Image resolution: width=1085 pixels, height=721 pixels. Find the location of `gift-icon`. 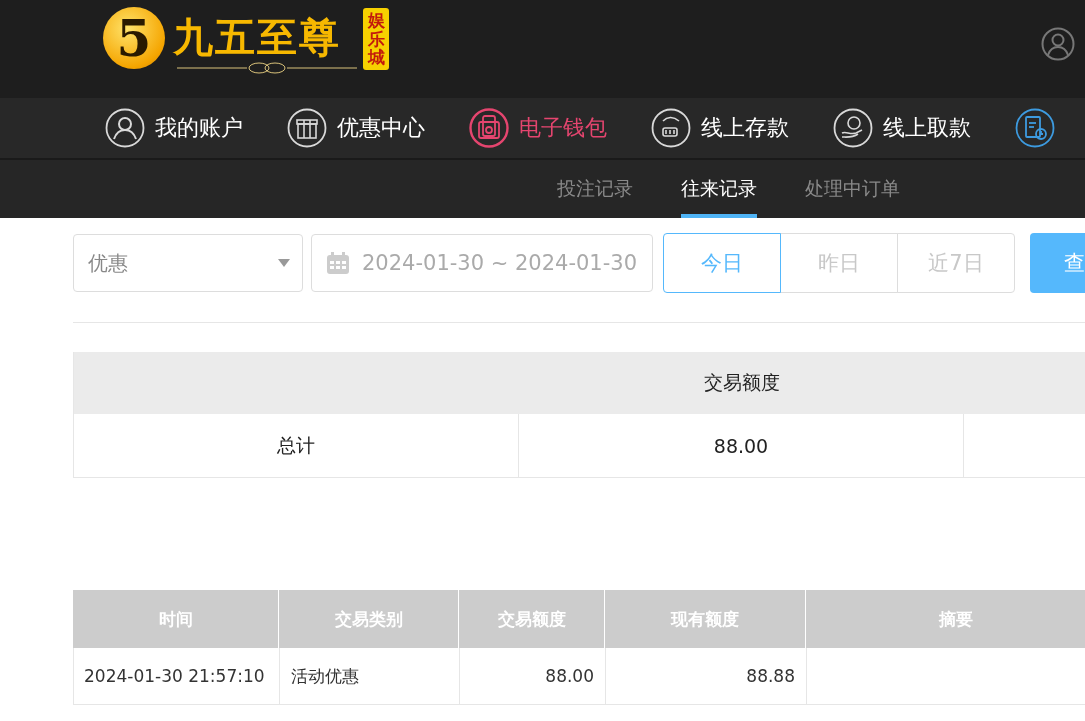

gift-icon is located at coordinates (307, 128).